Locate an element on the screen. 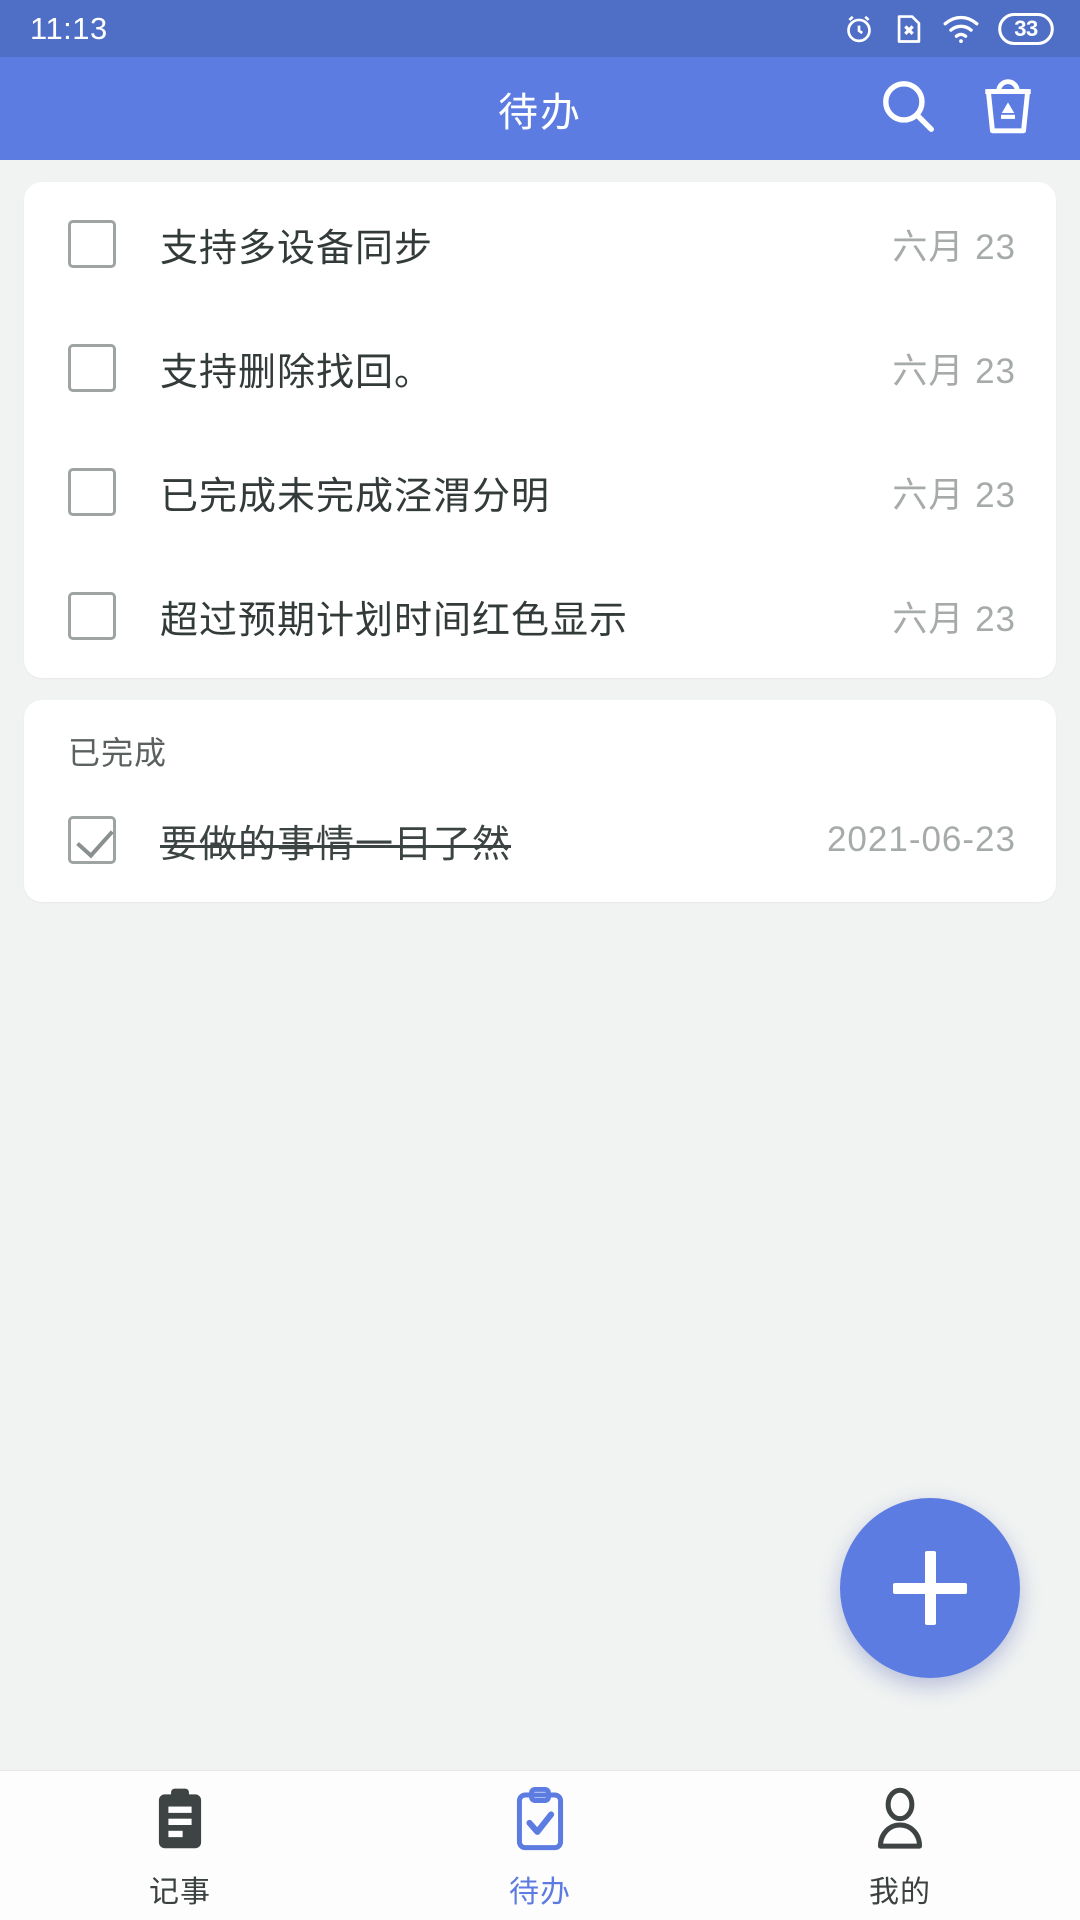 The width and height of the screenshot is (1080, 1920). recycle-bin-button is located at coordinates (1008, 109).